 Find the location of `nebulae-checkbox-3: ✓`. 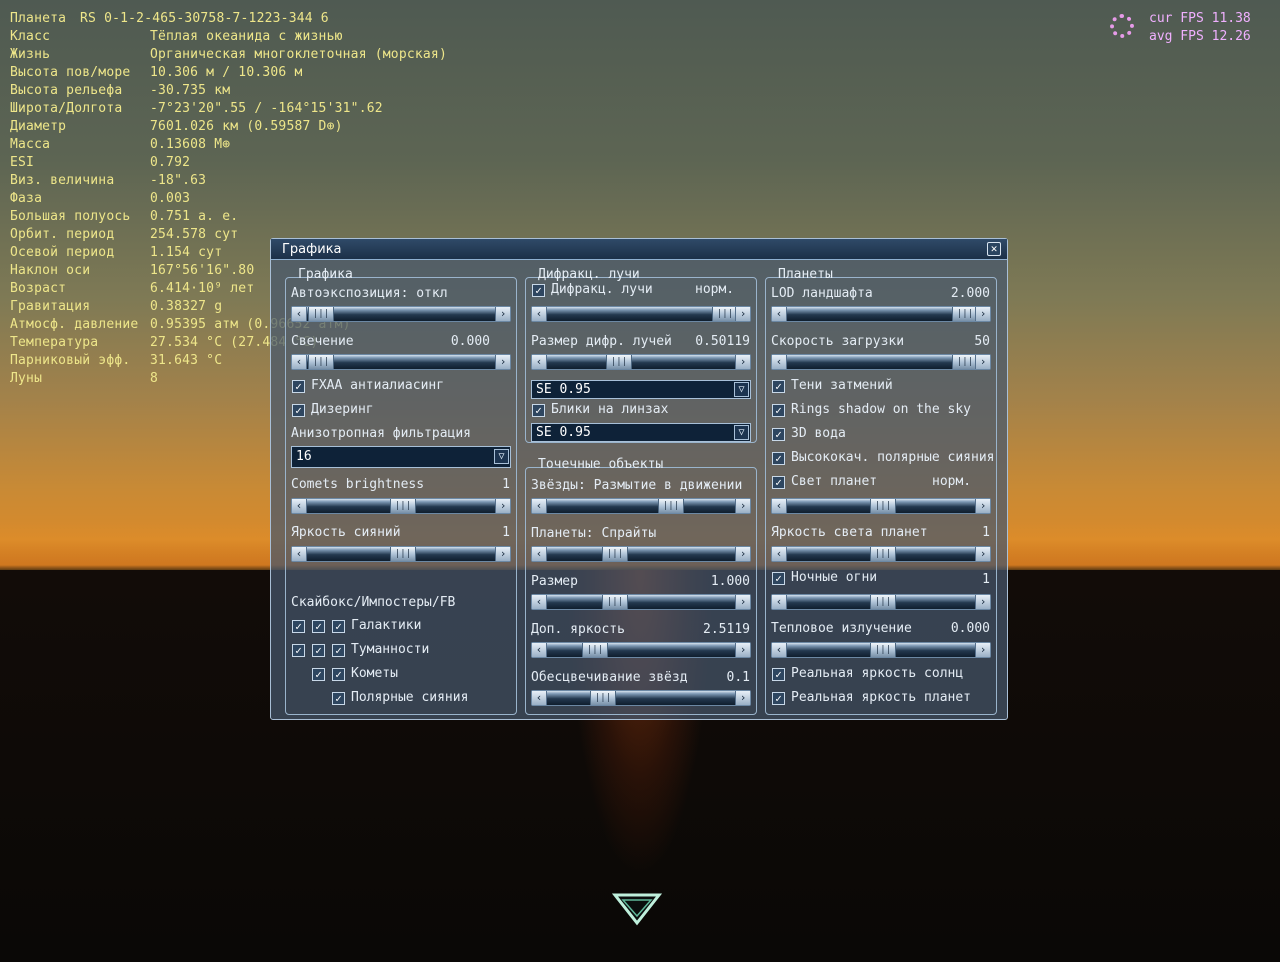

nebulae-checkbox-3: ✓ is located at coordinates (338, 650).